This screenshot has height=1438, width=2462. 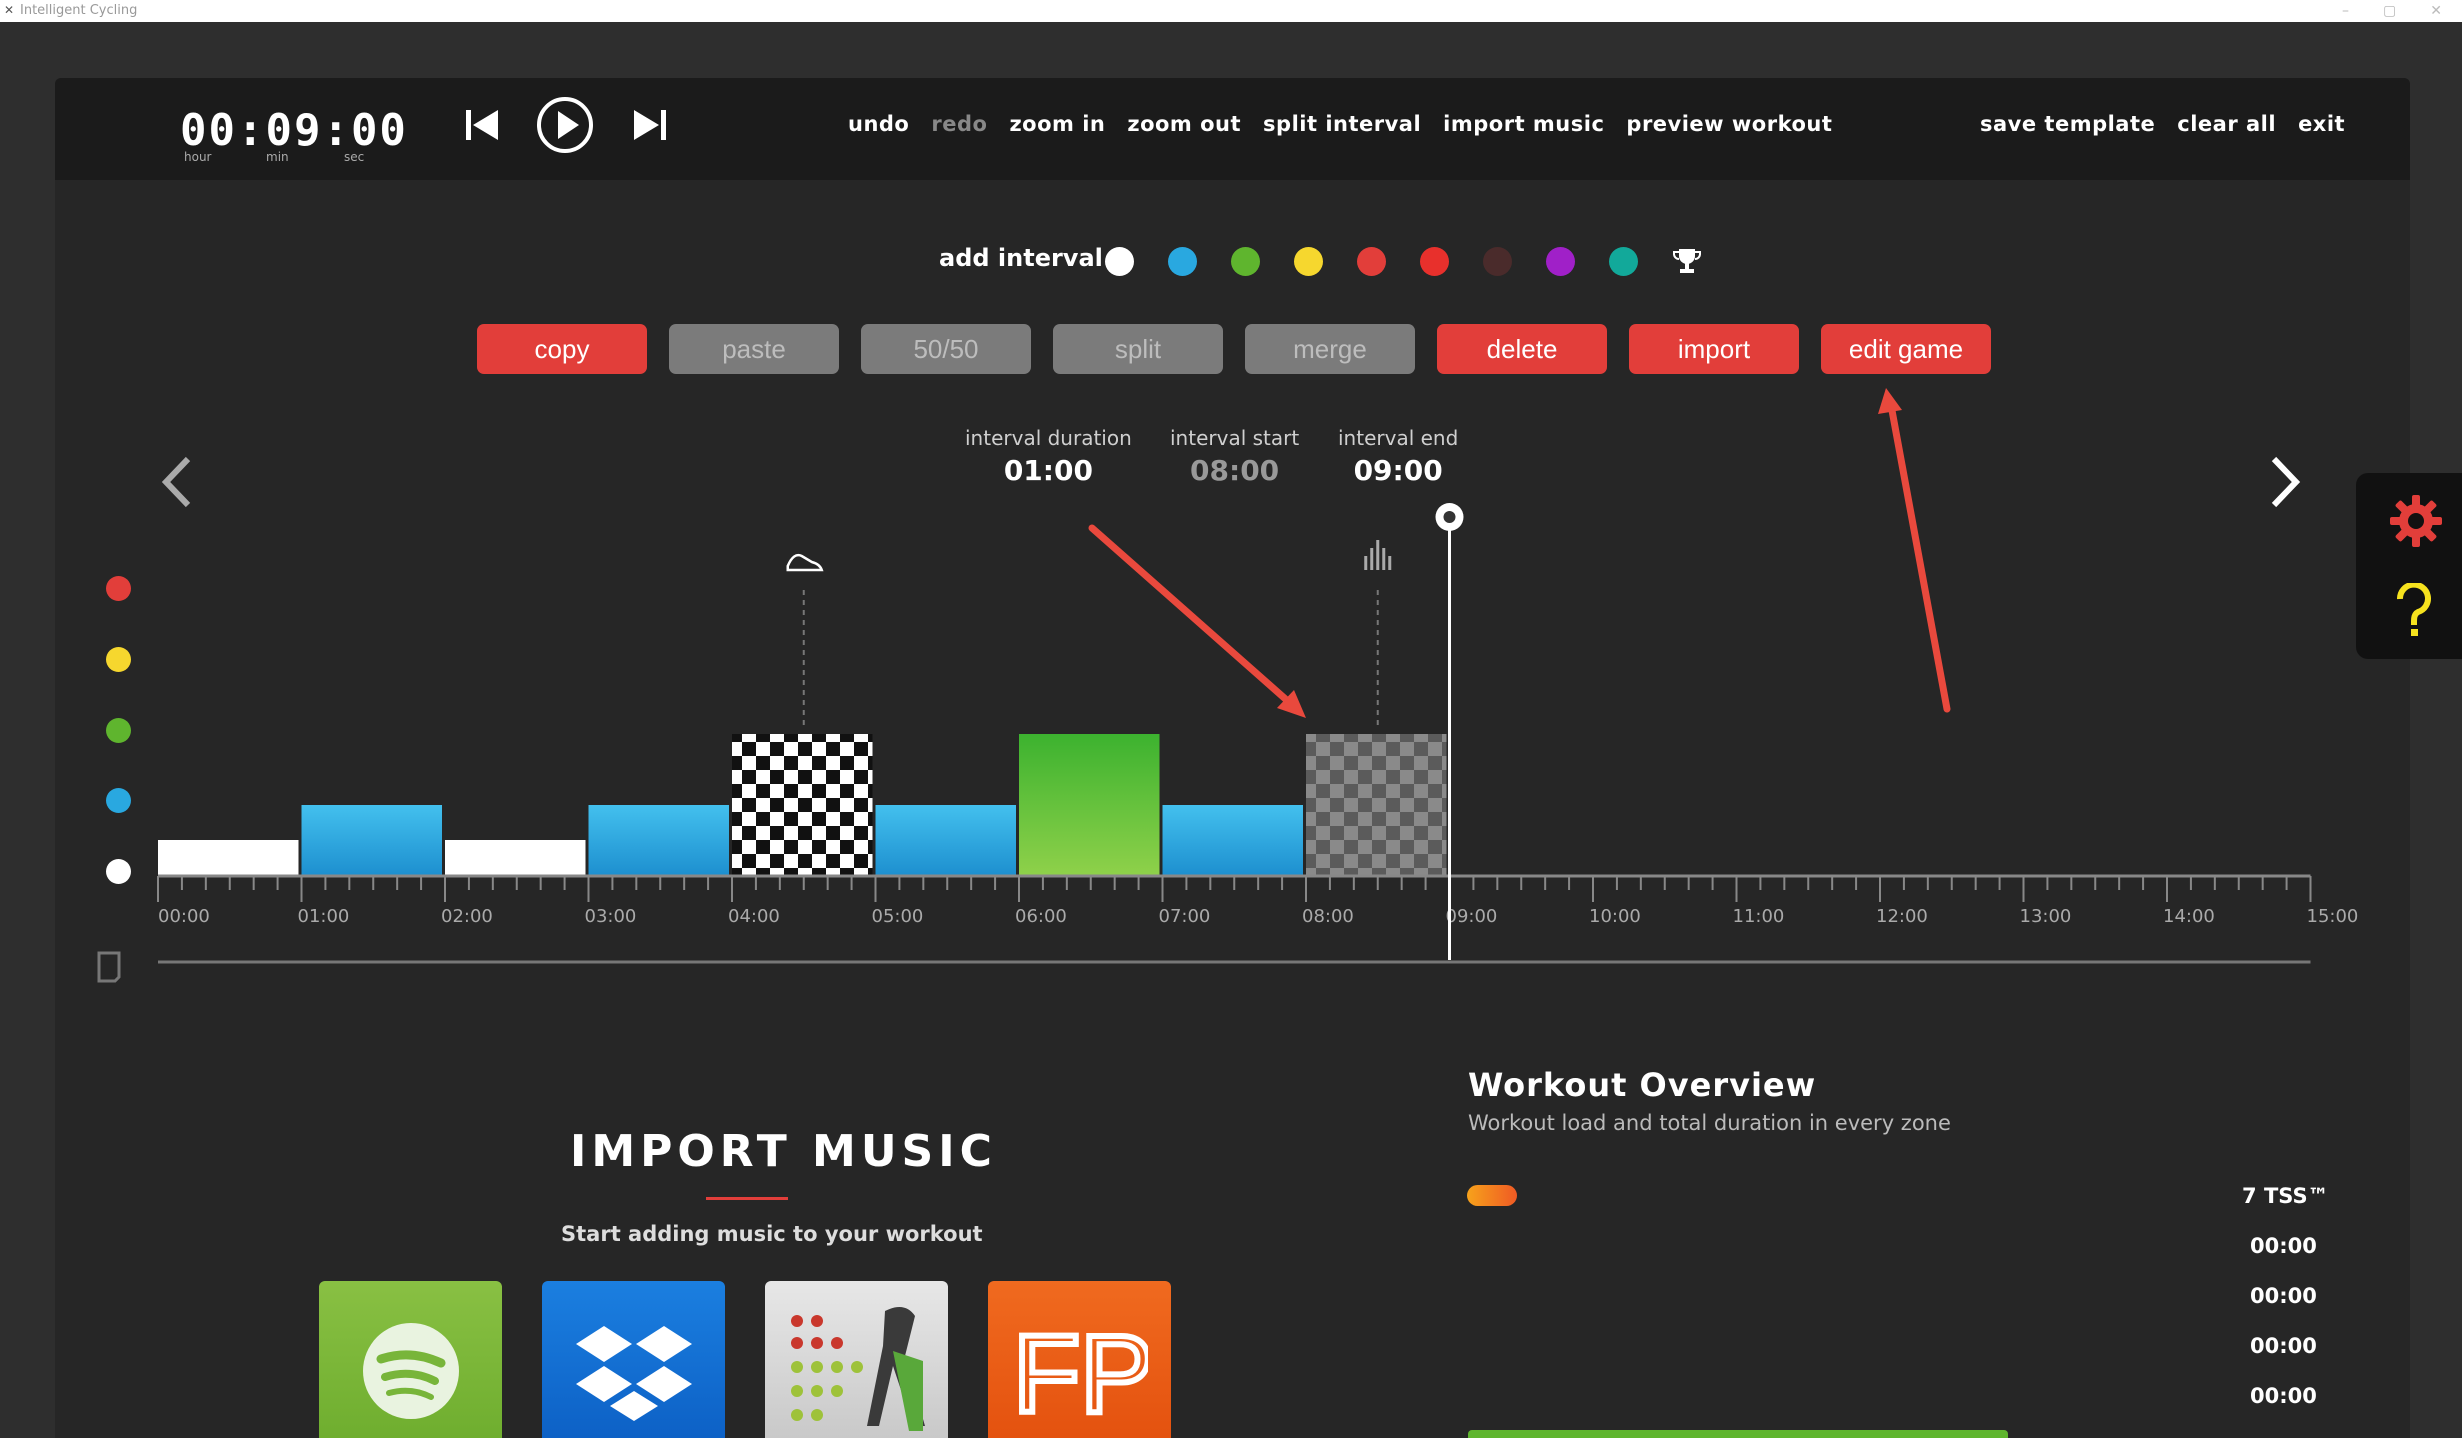 What do you see at coordinates (858, 1369) in the screenshot?
I see `music-app-icon` at bounding box center [858, 1369].